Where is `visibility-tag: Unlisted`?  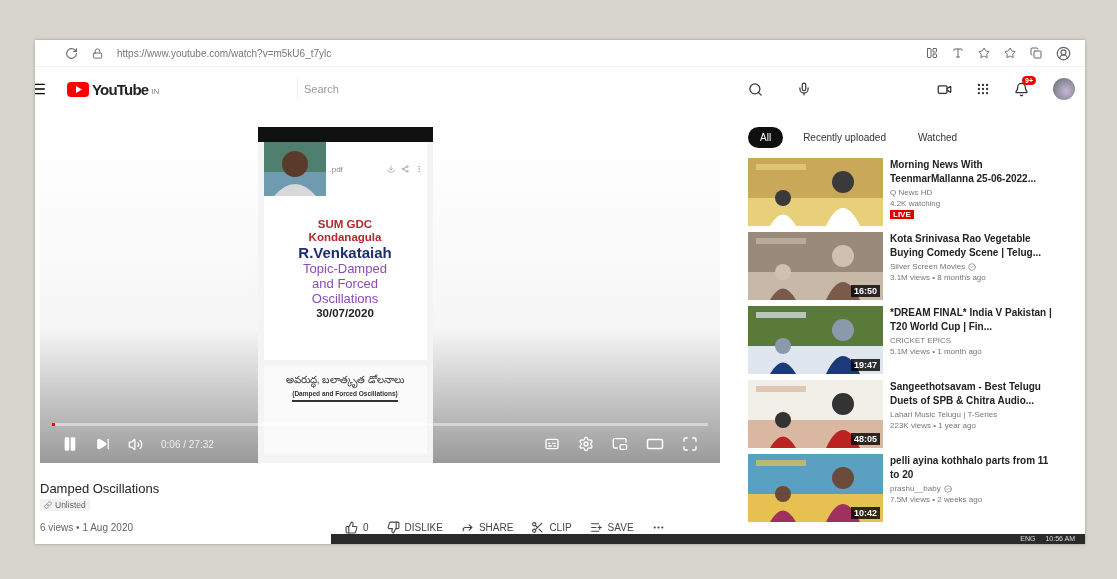
visibility-tag: Unlisted is located at coordinates (65, 505).